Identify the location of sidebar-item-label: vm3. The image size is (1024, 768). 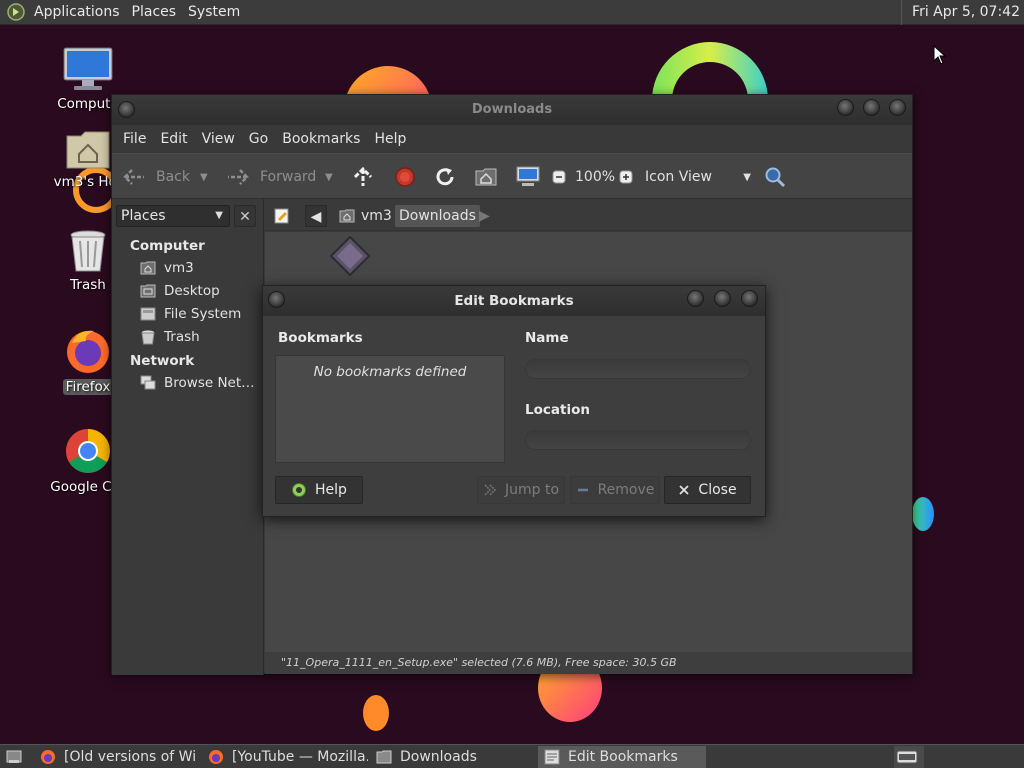
(179, 268).